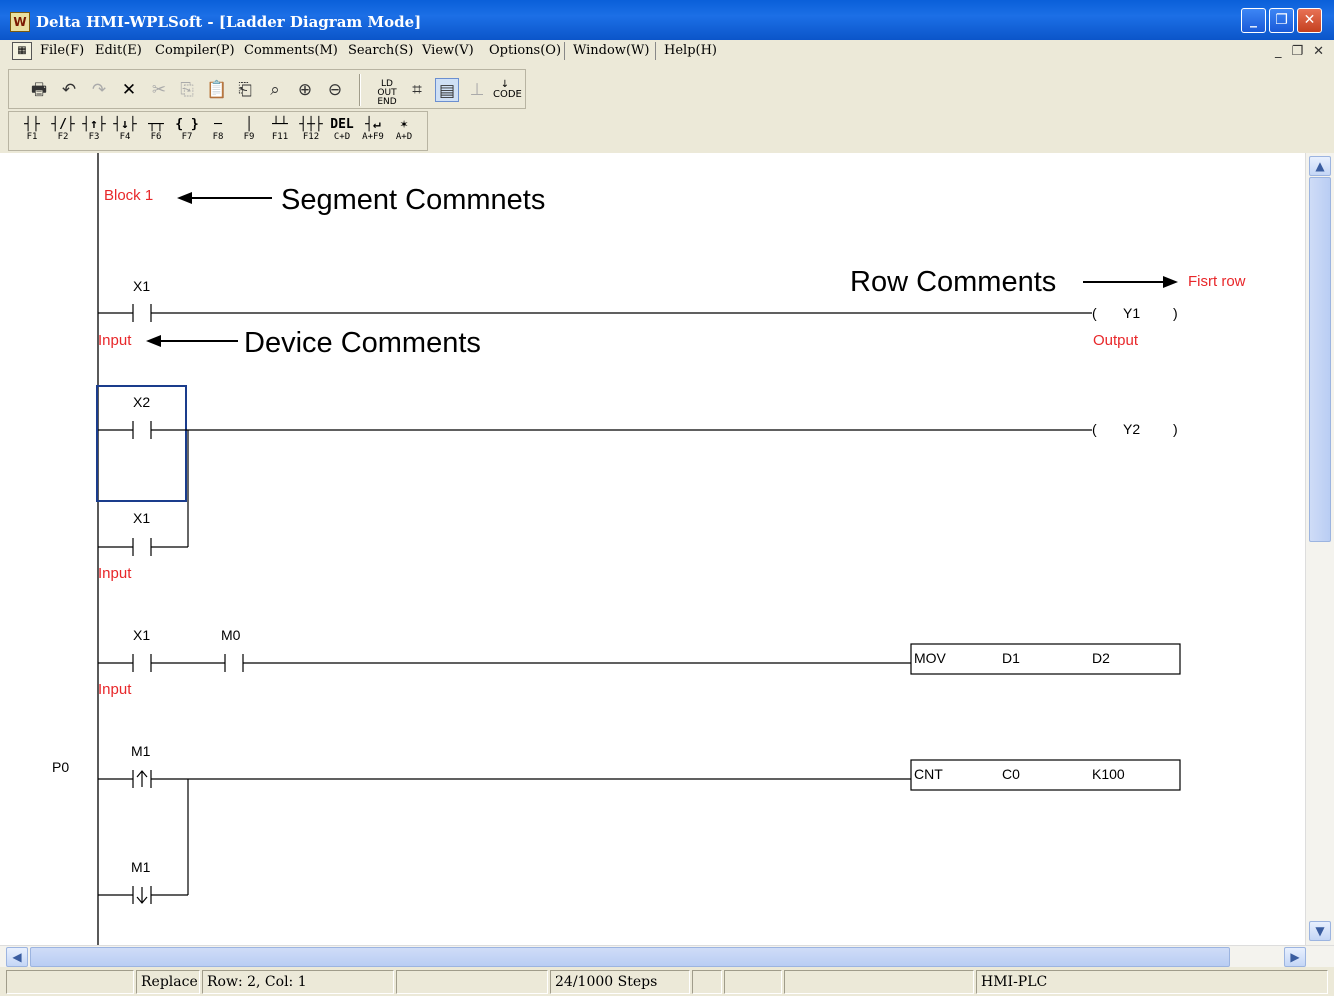 The image size is (1334, 996). I want to click on annotation-segment-comments: Segment Commnets, so click(413, 200).